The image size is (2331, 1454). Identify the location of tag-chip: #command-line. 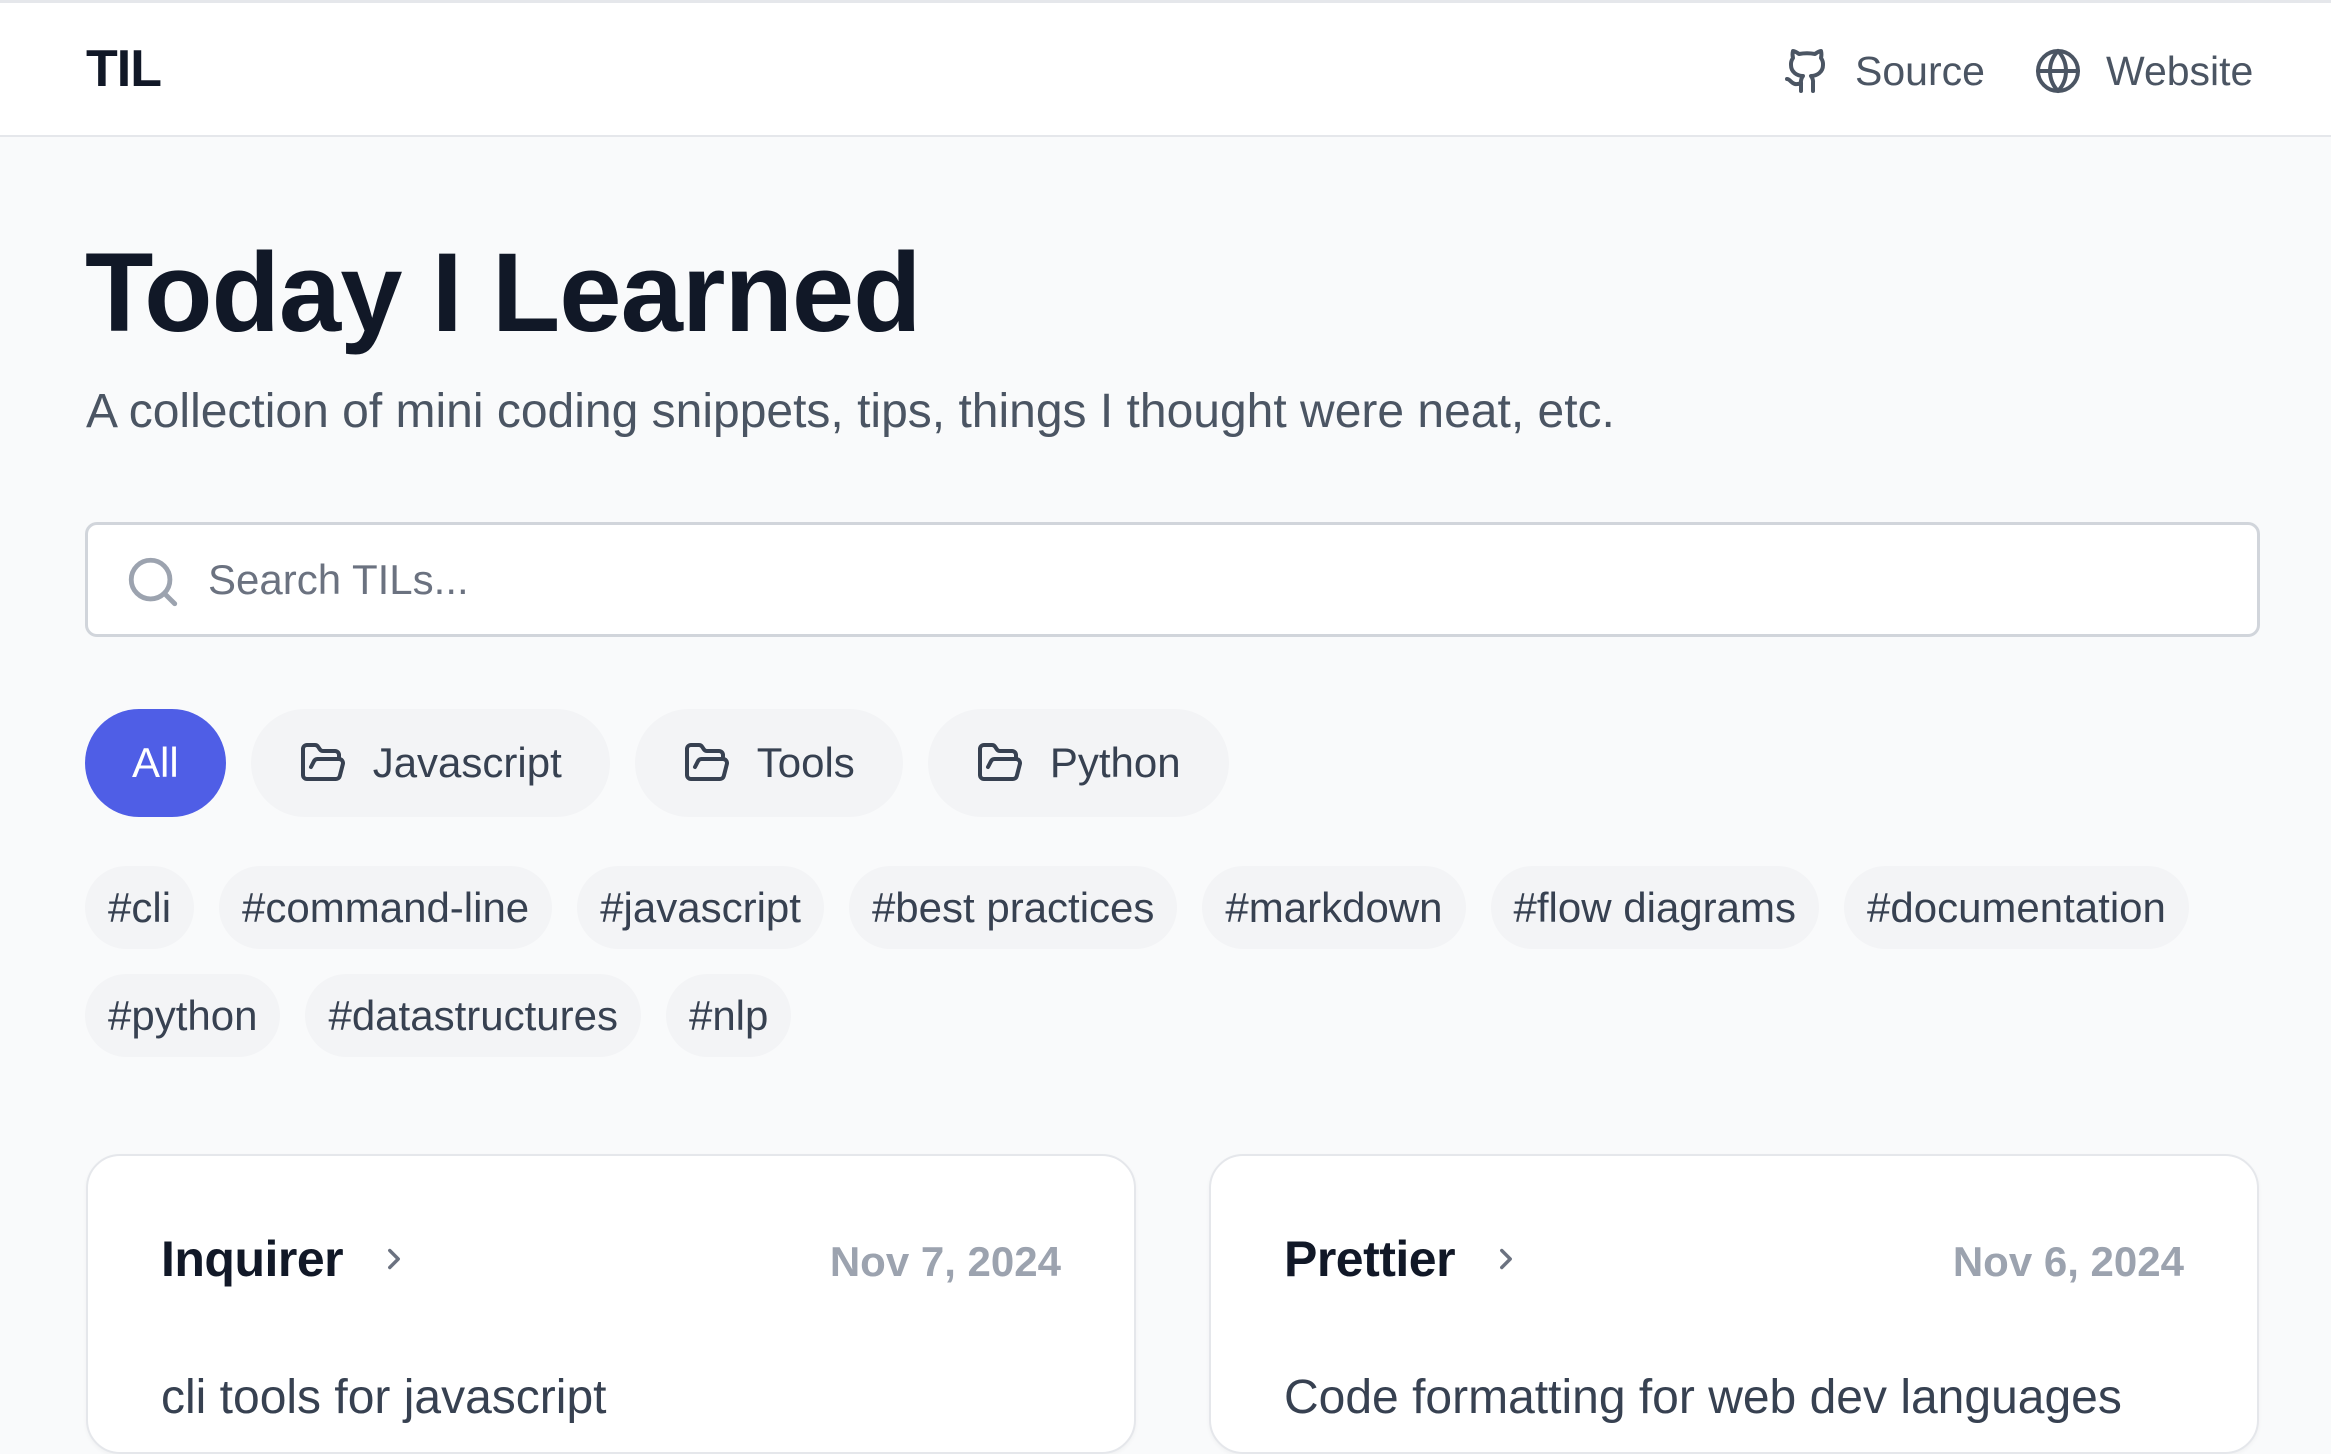
(386, 907).